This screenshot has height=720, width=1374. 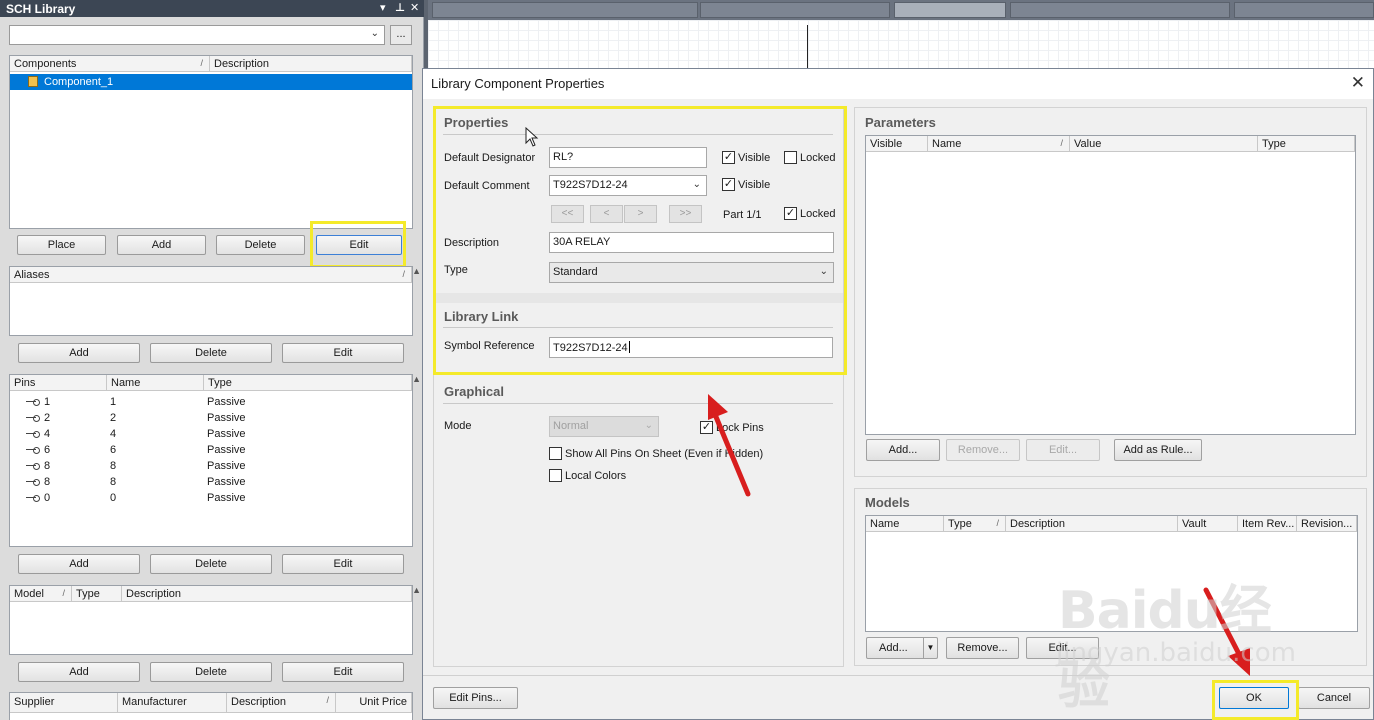 I want to click on document-tabs, so click(x=901, y=10).